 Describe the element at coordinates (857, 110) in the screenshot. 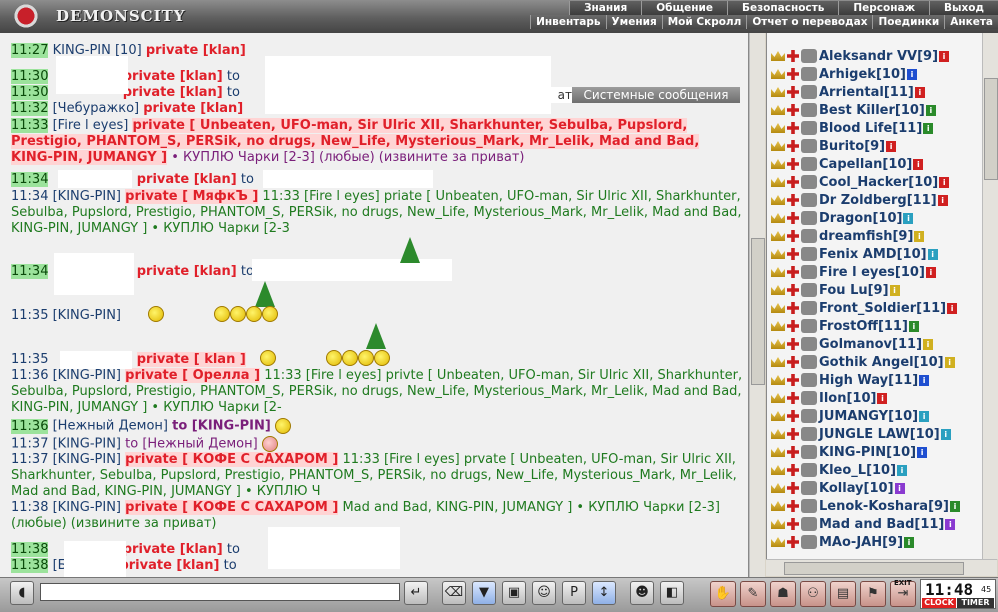

I see `user-name: Best Killer` at that location.